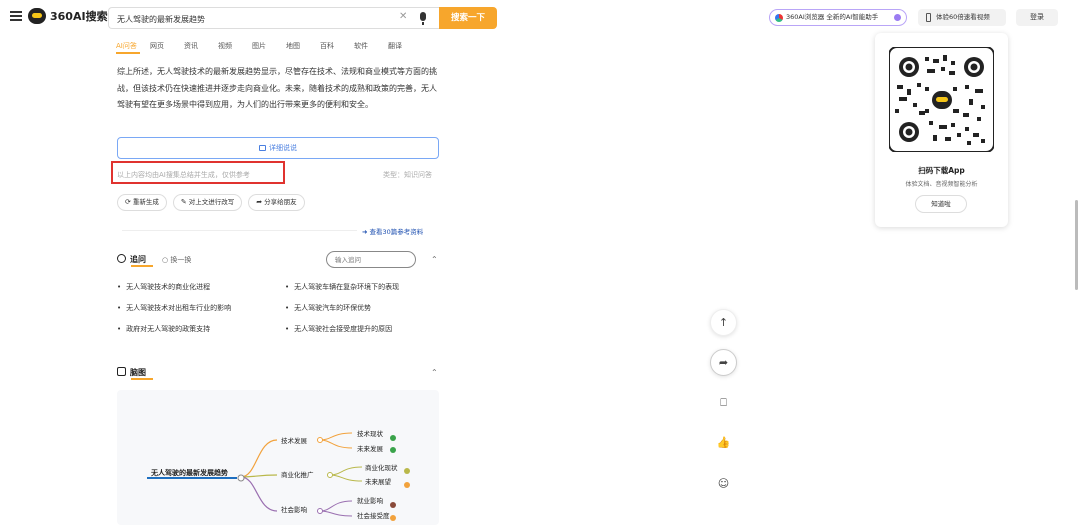 The width and height of the screenshot is (1080, 525). I want to click on mindmap-branch: 社会影响, so click(294, 510).